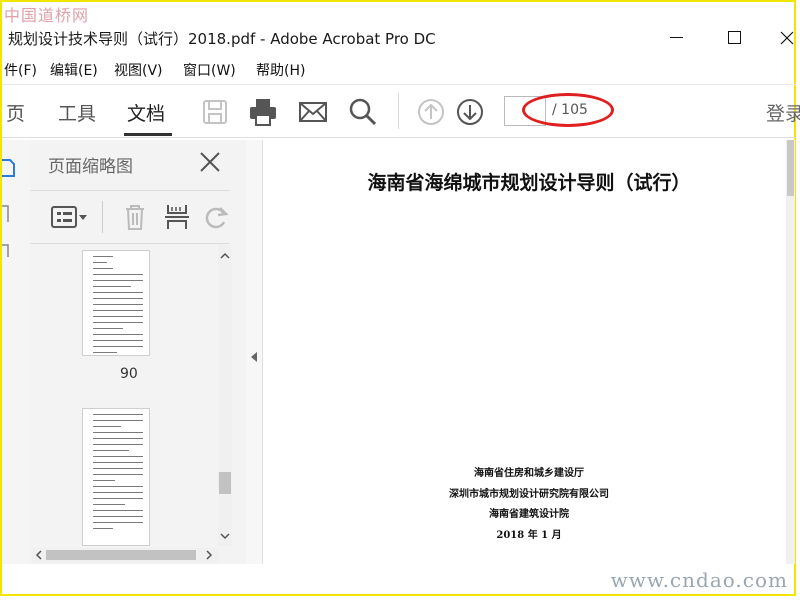  What do you see at coordinates (401, 111) in the screenshot?
I see `toolbar: 页 工具 文档 / 105 登录` at bounding box center [401, 111].